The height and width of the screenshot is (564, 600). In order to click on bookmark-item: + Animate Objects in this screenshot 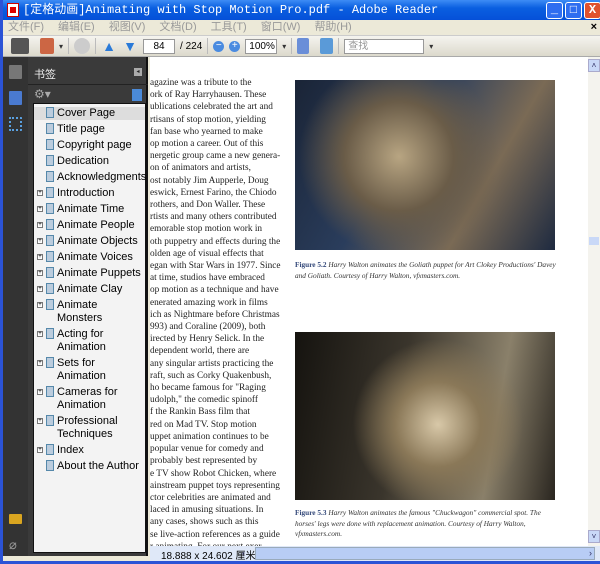, I will do `click(89, 241)`.